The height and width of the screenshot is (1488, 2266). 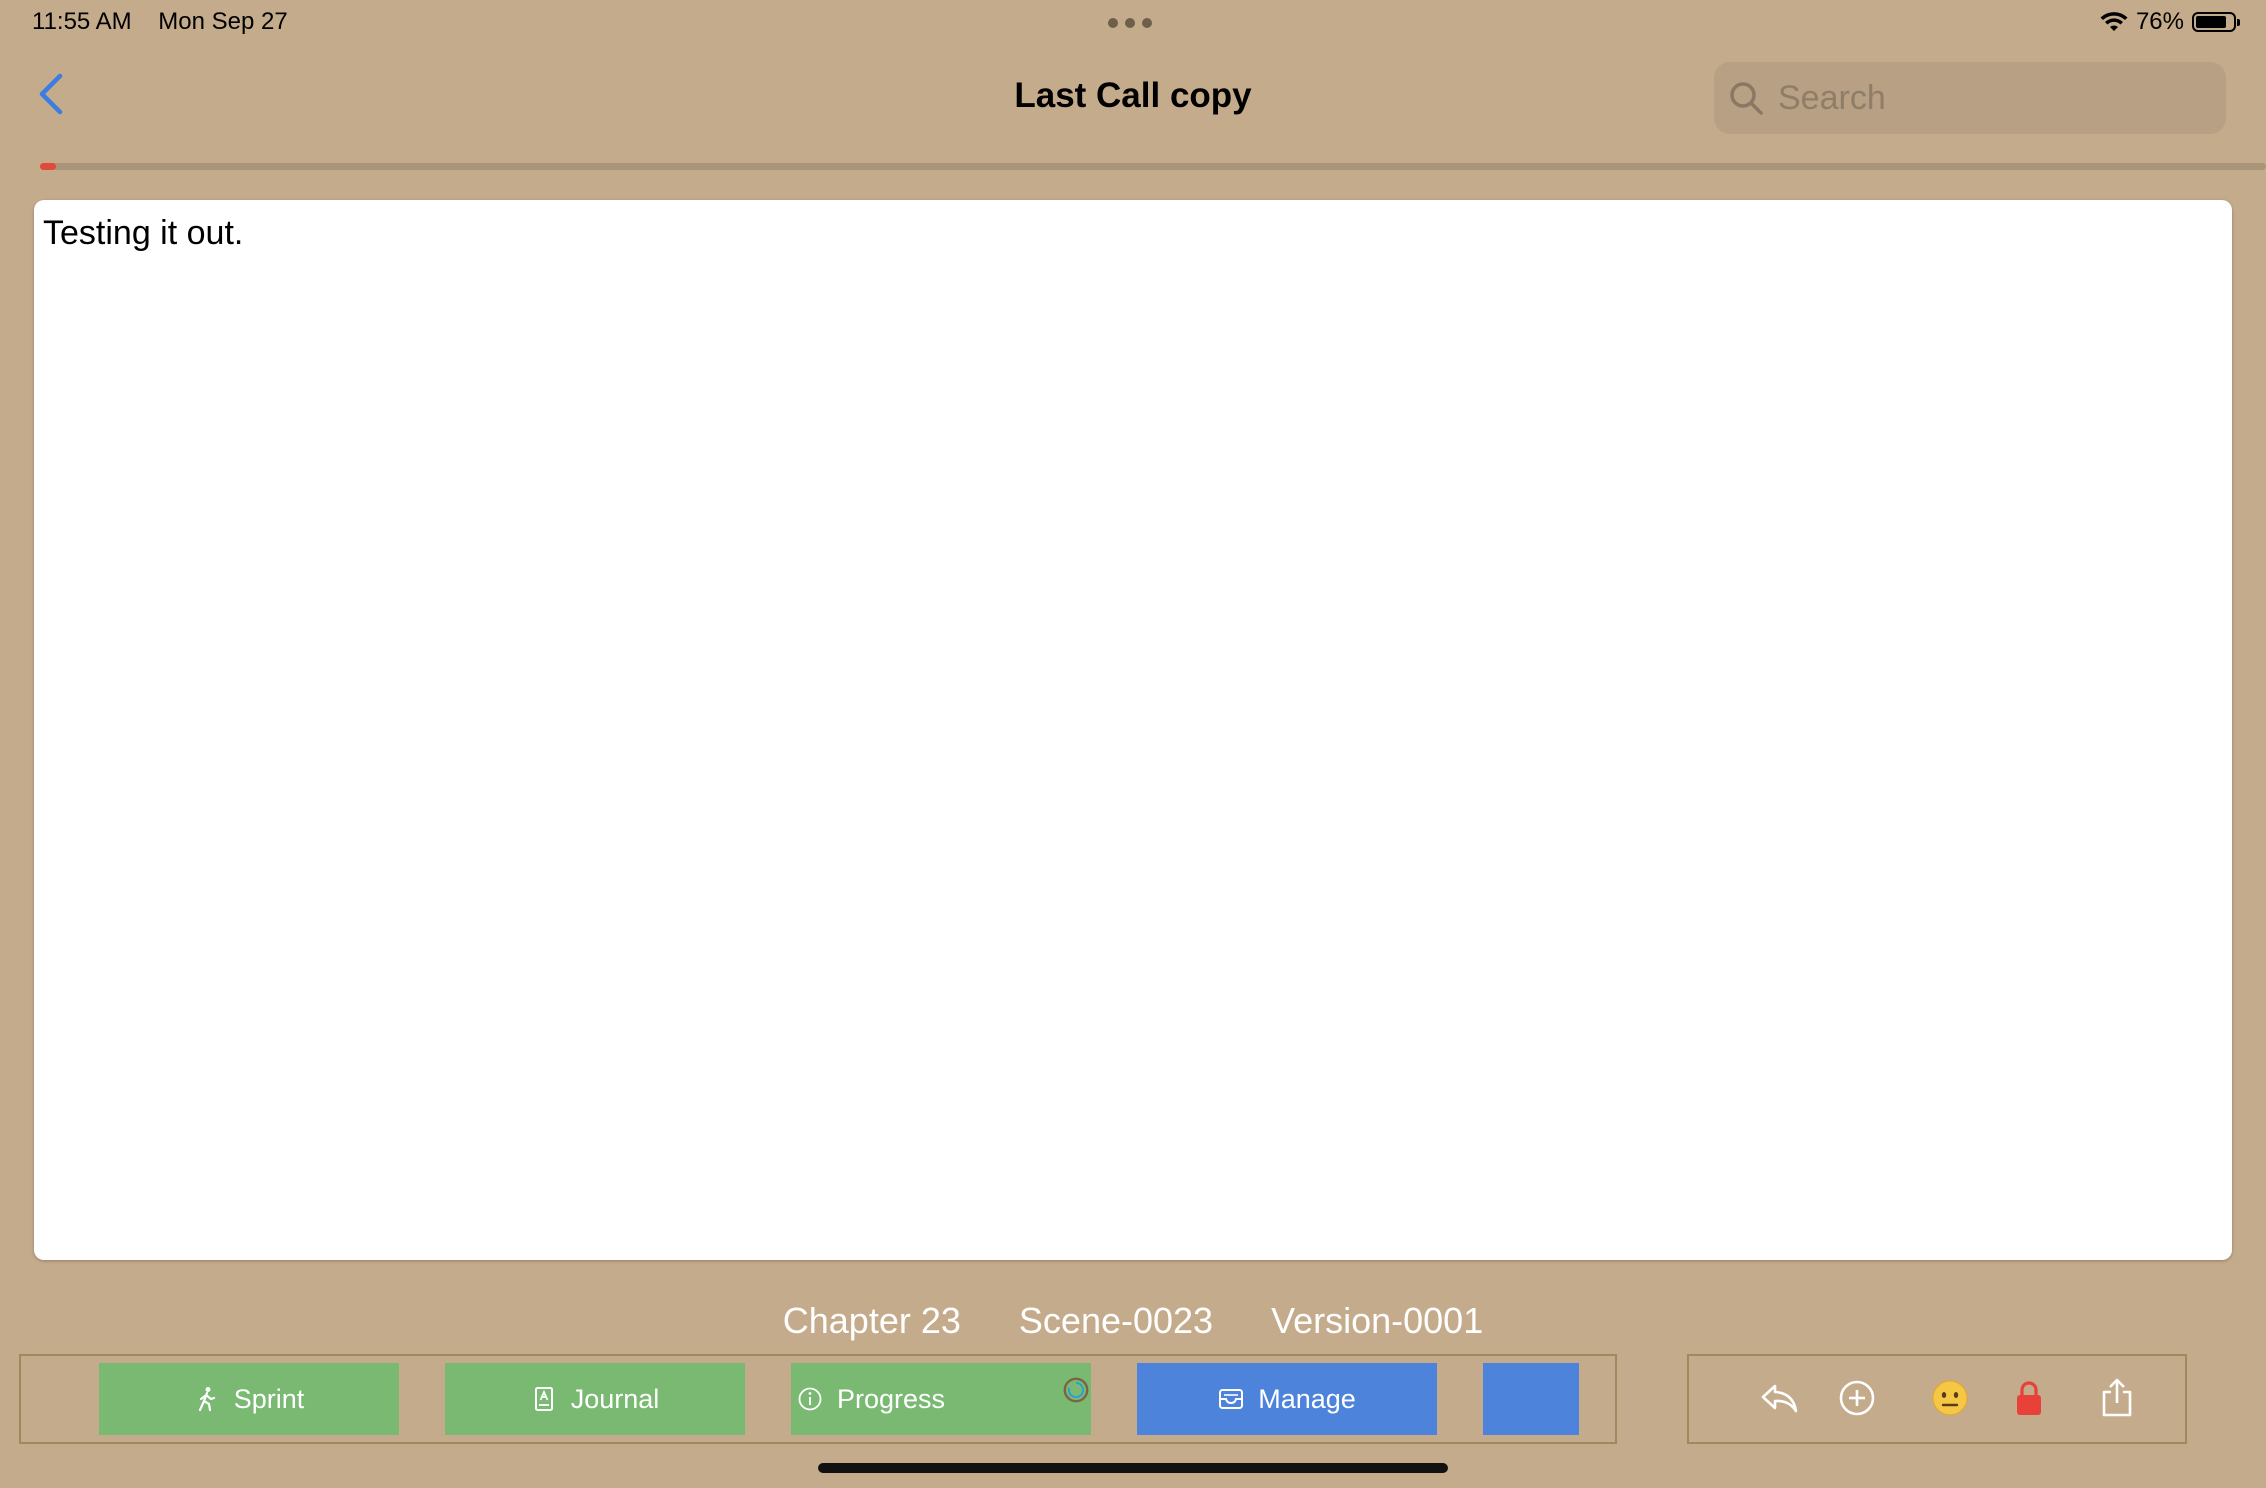 I want to click on status-bar-right: 76%, so click(x=2170, y=22).